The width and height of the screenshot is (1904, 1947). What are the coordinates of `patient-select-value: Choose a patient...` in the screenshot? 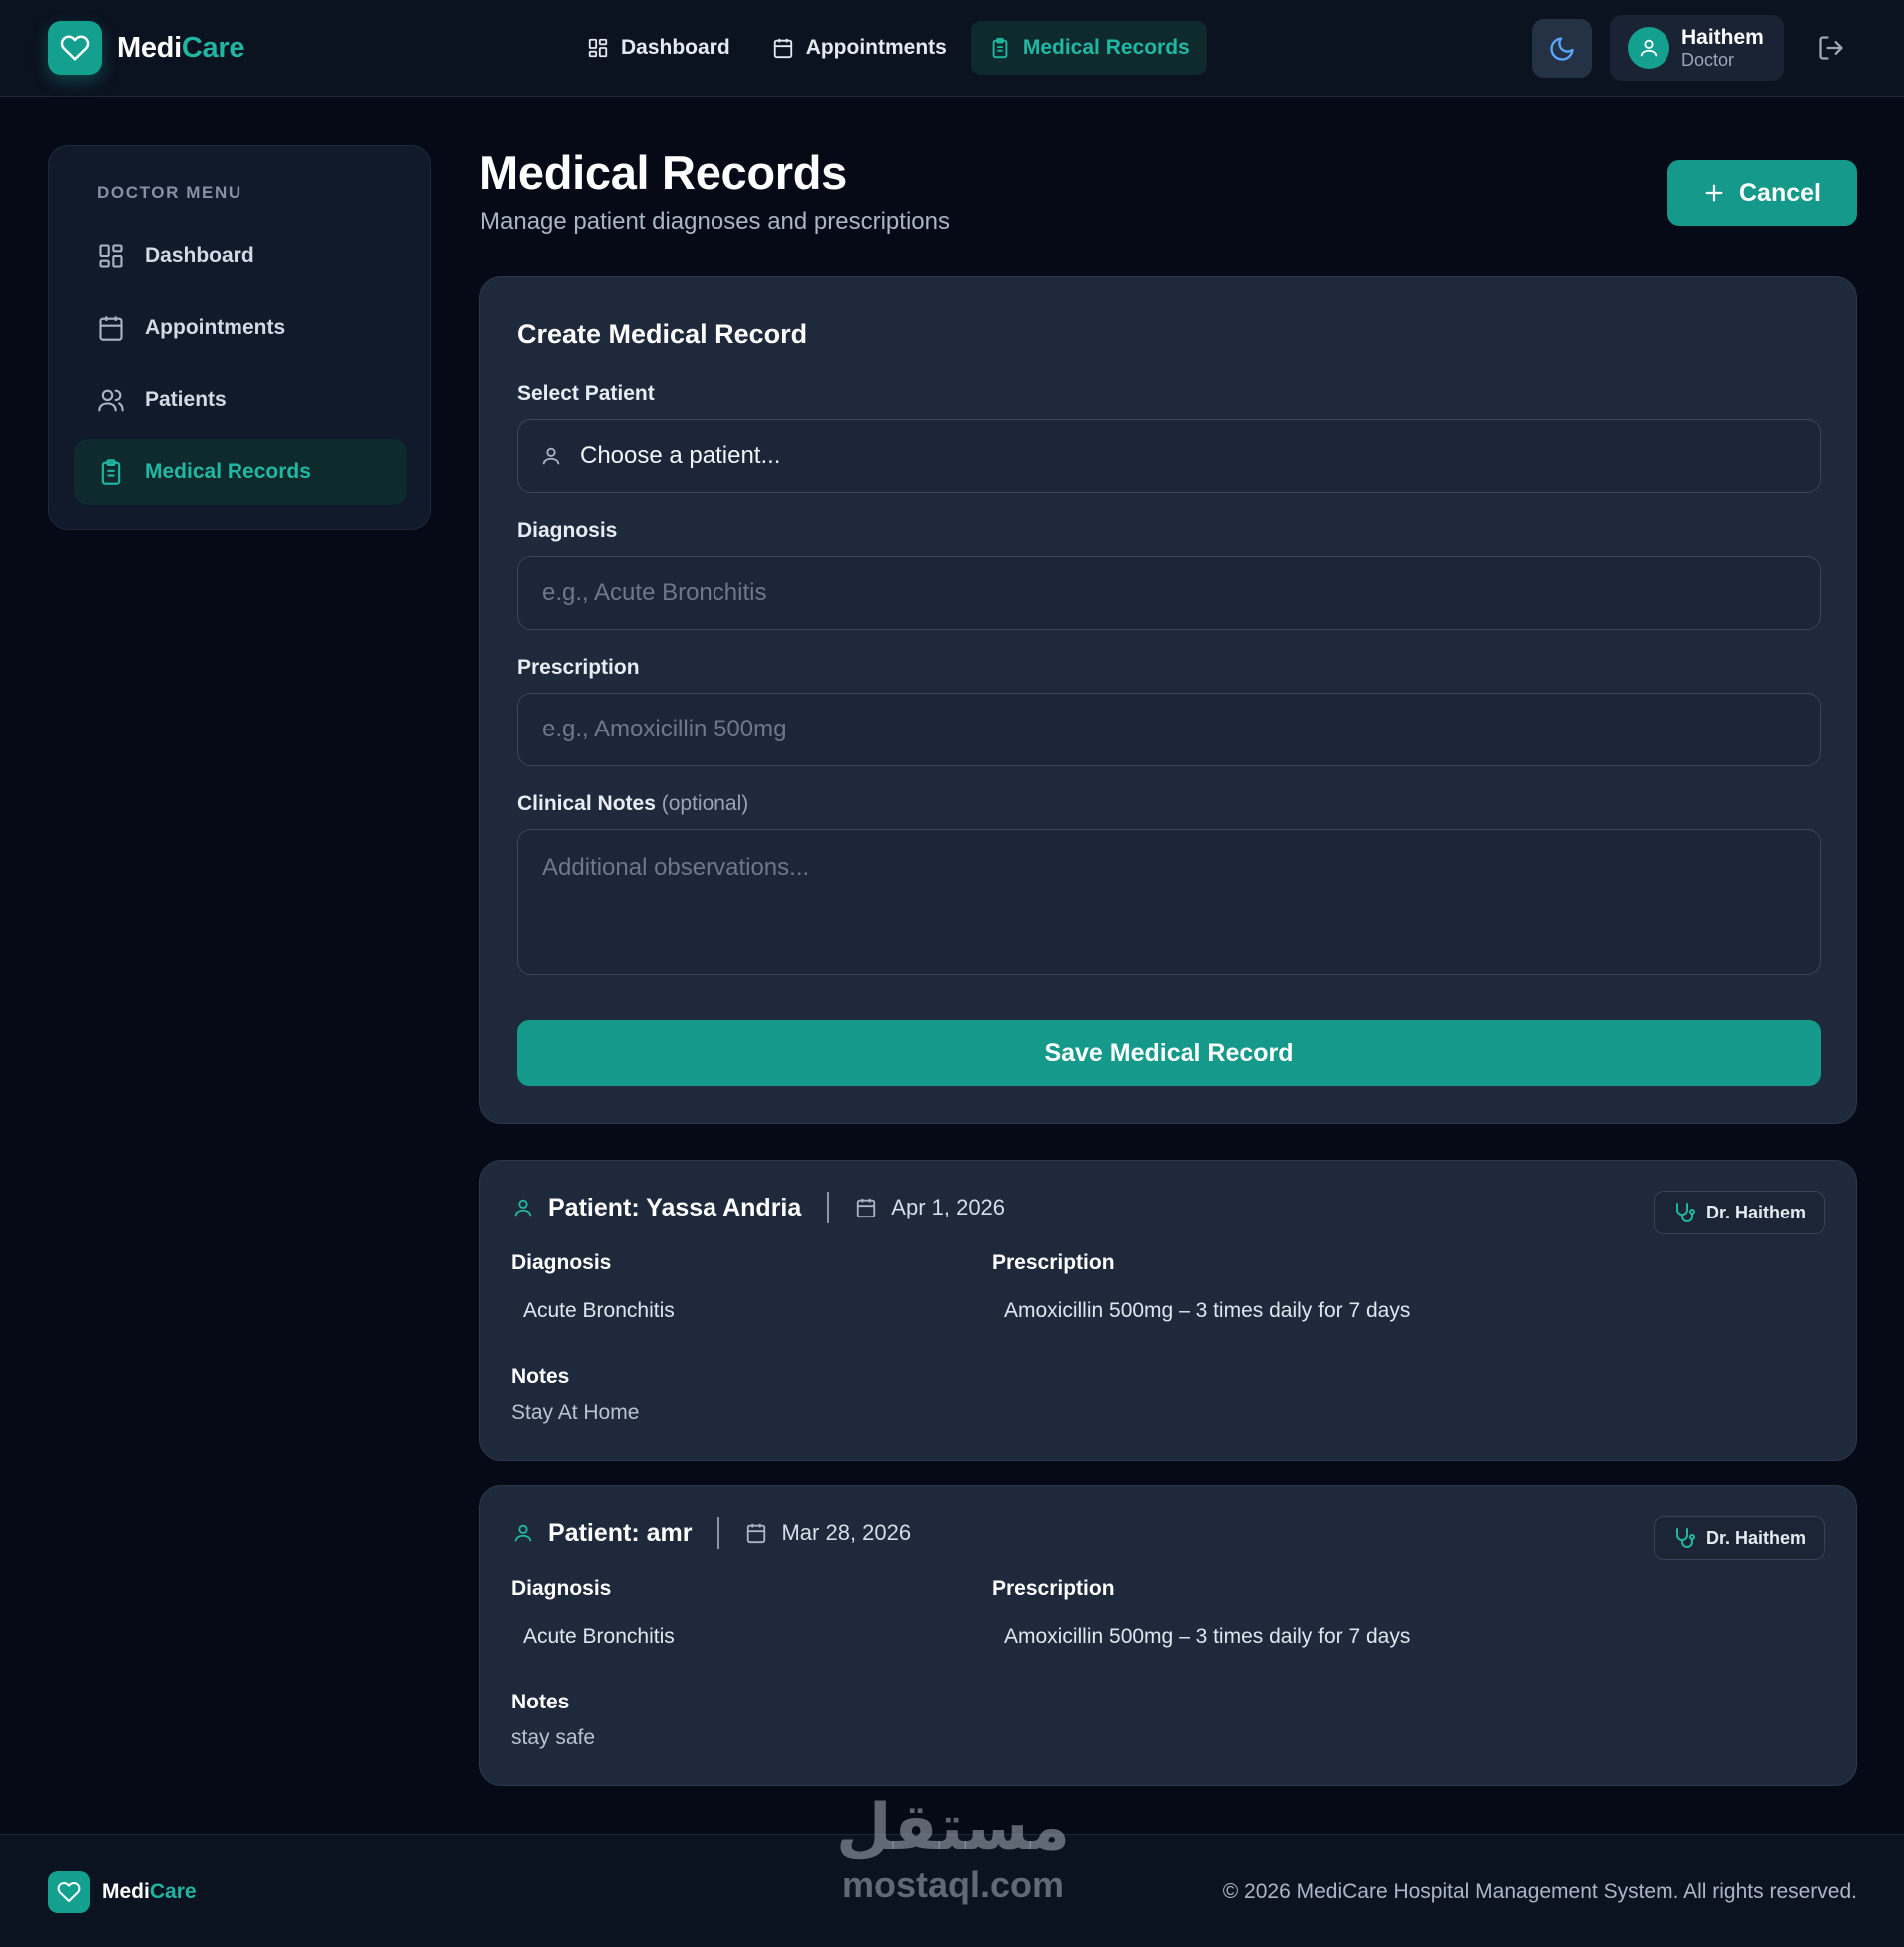 It's located at (680, 455).